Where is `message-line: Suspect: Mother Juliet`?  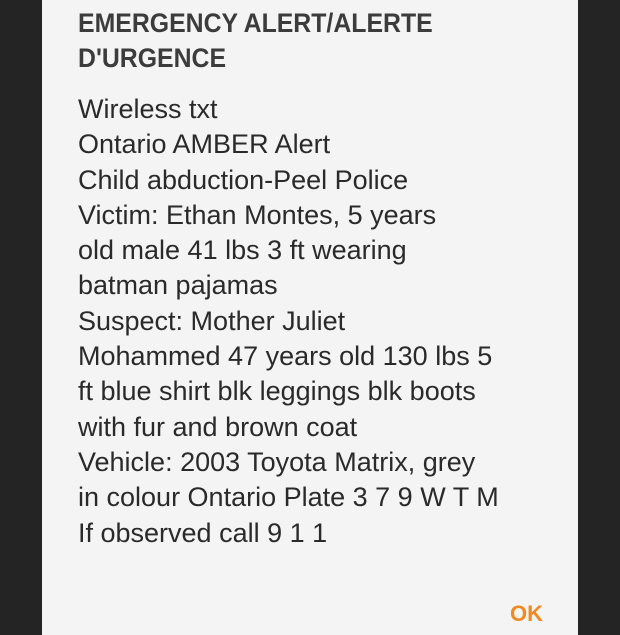 message-line: Suspect: Mother Juliet is located at coordinates (212, 320).